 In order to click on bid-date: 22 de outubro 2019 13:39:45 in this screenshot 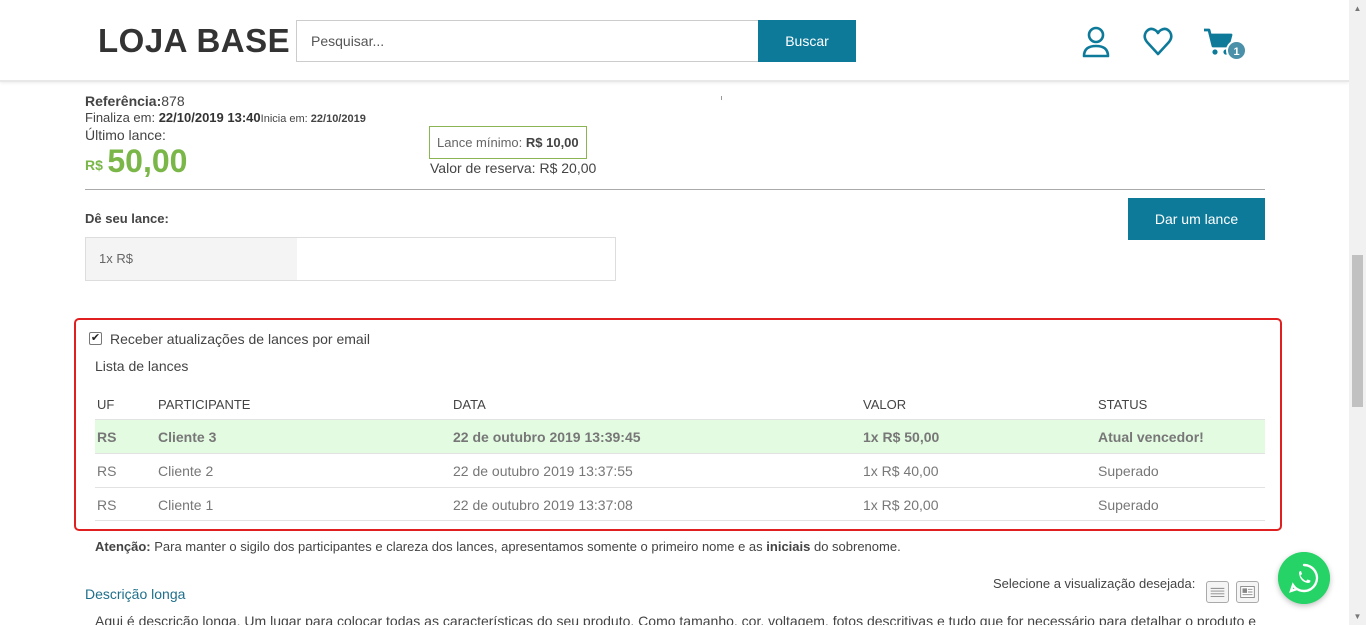, I will do `click(547, 437)`.